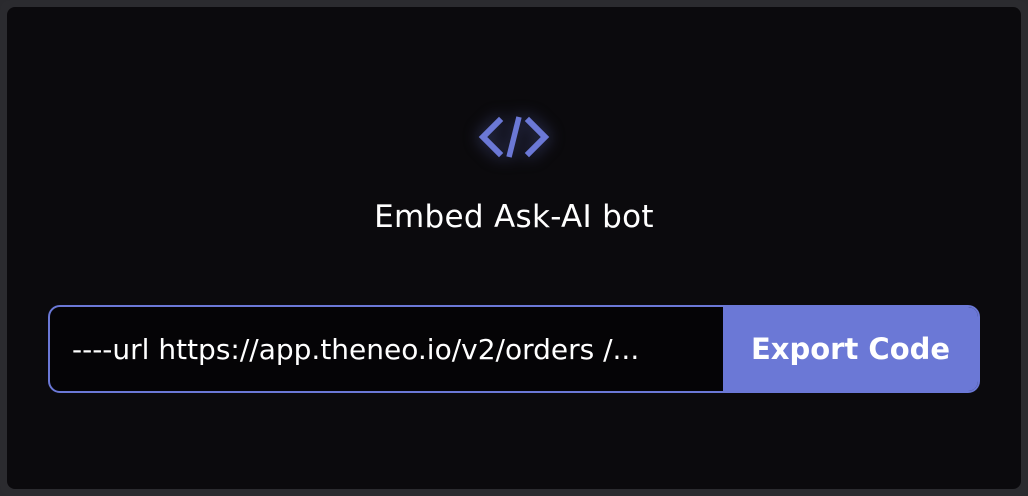 This screenshot has width=1028, height=496. Describe the element at coordinates (514, 137) in the screenshot. I see `code-brackets-icon` at that location.